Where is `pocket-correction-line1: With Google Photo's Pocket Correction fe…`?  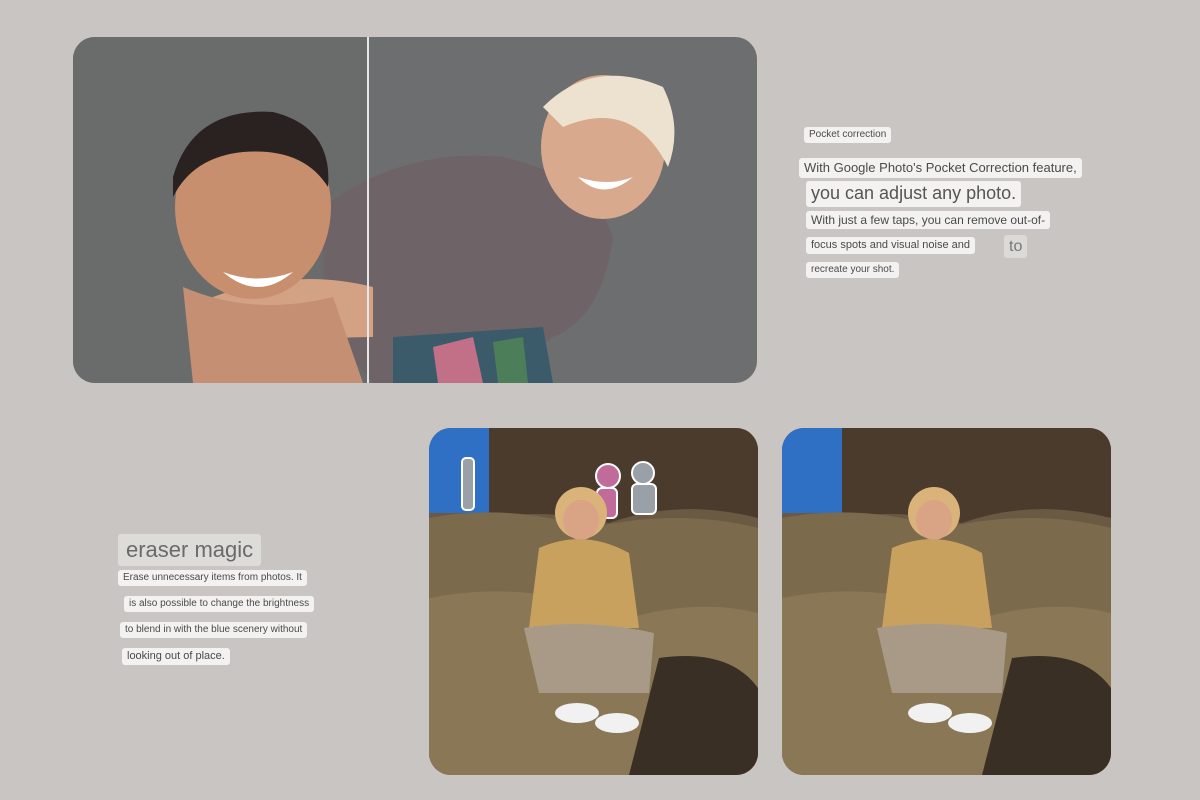
pocket-correction-line1: With Google Photo's Pocket Correction fe… is located at coordinates (940, 168).